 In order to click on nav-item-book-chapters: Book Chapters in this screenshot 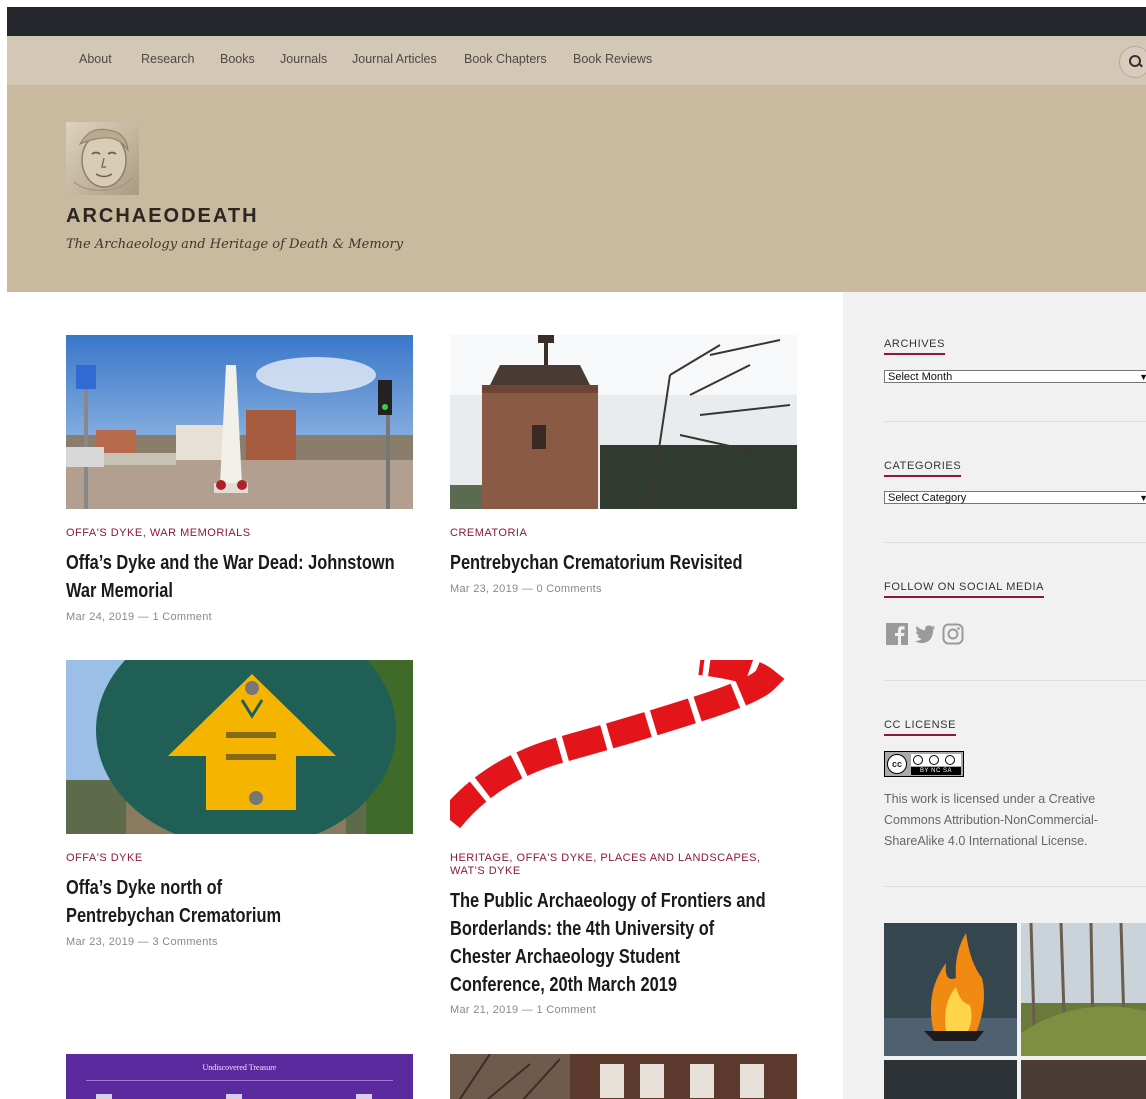, I will do `click(505, 59)`.